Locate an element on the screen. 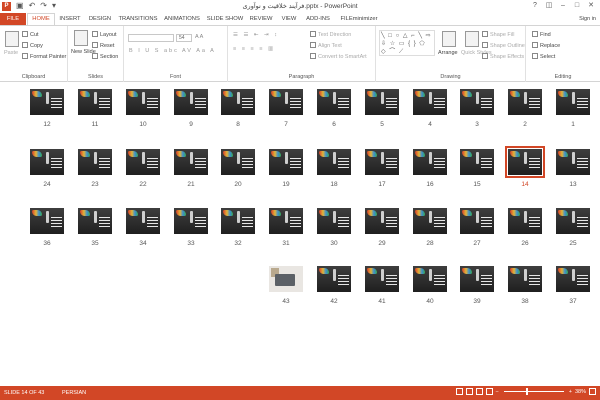  sign-in-link: Sign in is located at coordinates (587, 19).